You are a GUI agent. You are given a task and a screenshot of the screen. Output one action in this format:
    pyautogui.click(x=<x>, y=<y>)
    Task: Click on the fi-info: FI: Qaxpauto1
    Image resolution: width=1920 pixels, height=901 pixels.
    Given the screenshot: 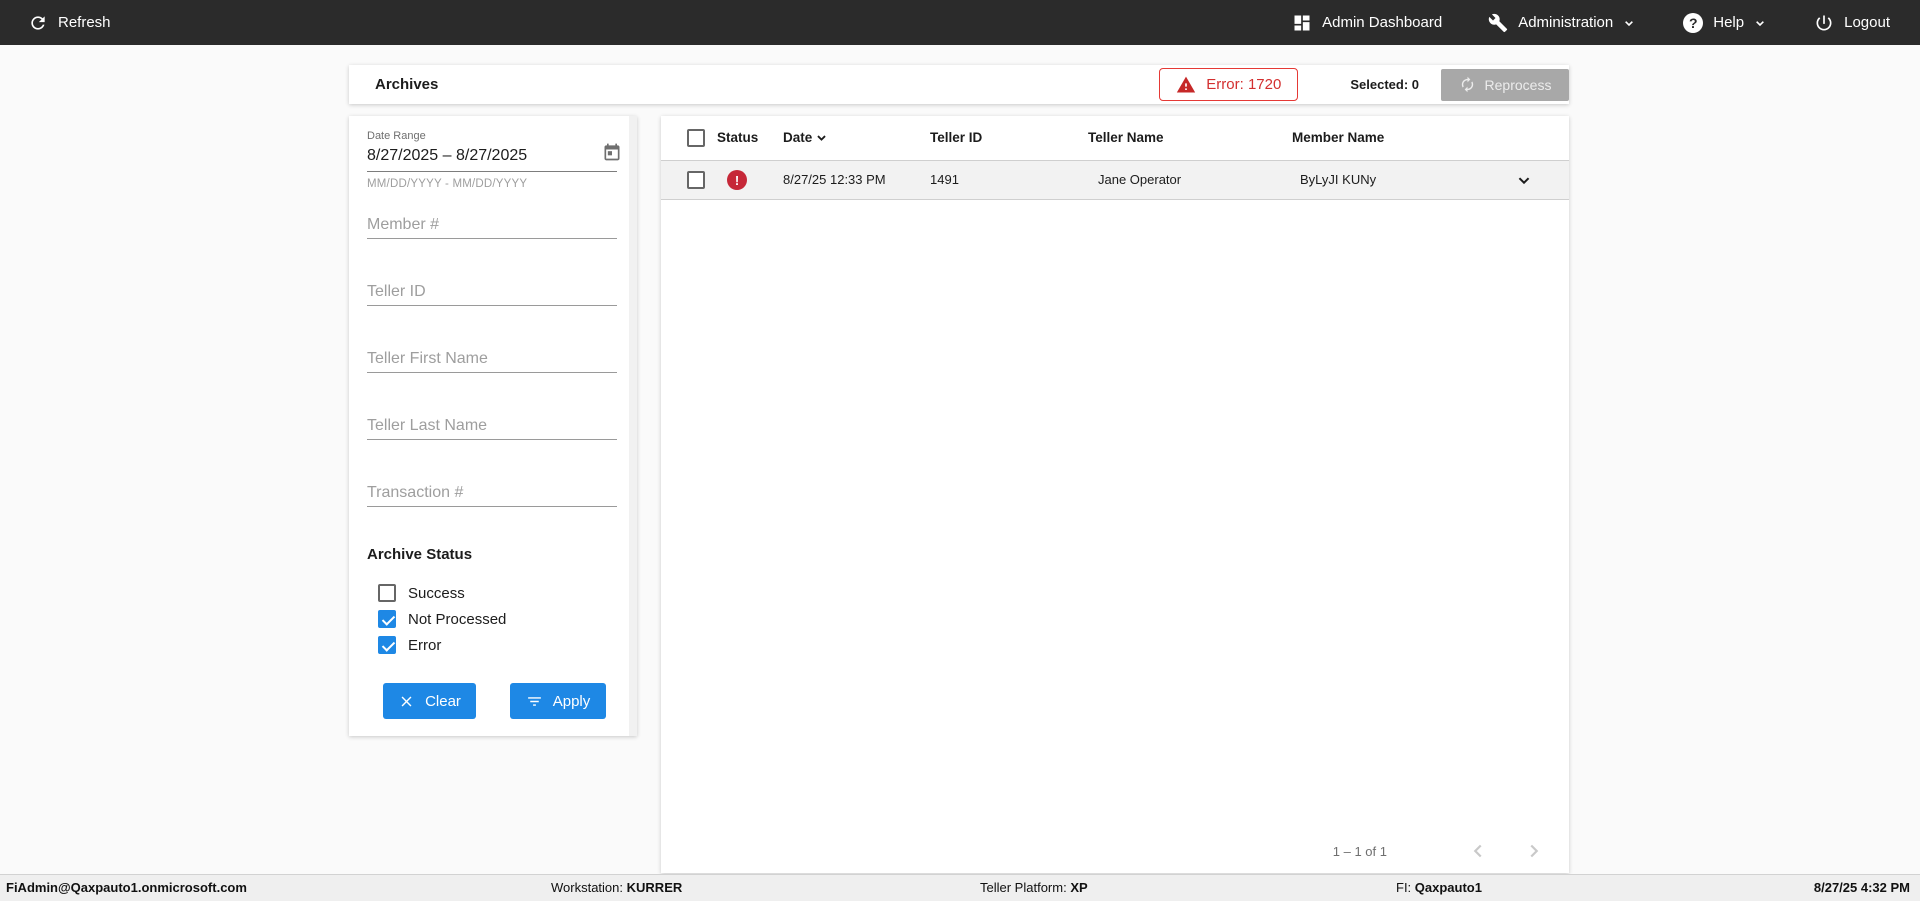 What is the action you would take?
    pyautogui.click(x=1439, y=888)
    